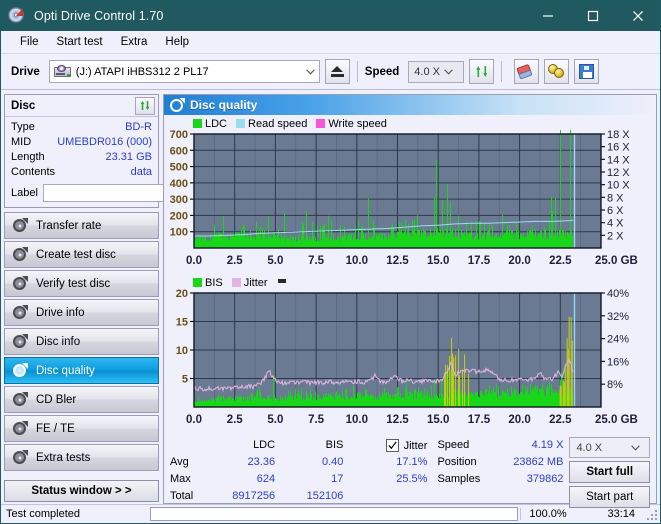 This screenshot has width=661, height=524. What do you see at coordinates (182, 351) in the screenshot?
I see `svg-text: 10` at bounding box center [182, 351].